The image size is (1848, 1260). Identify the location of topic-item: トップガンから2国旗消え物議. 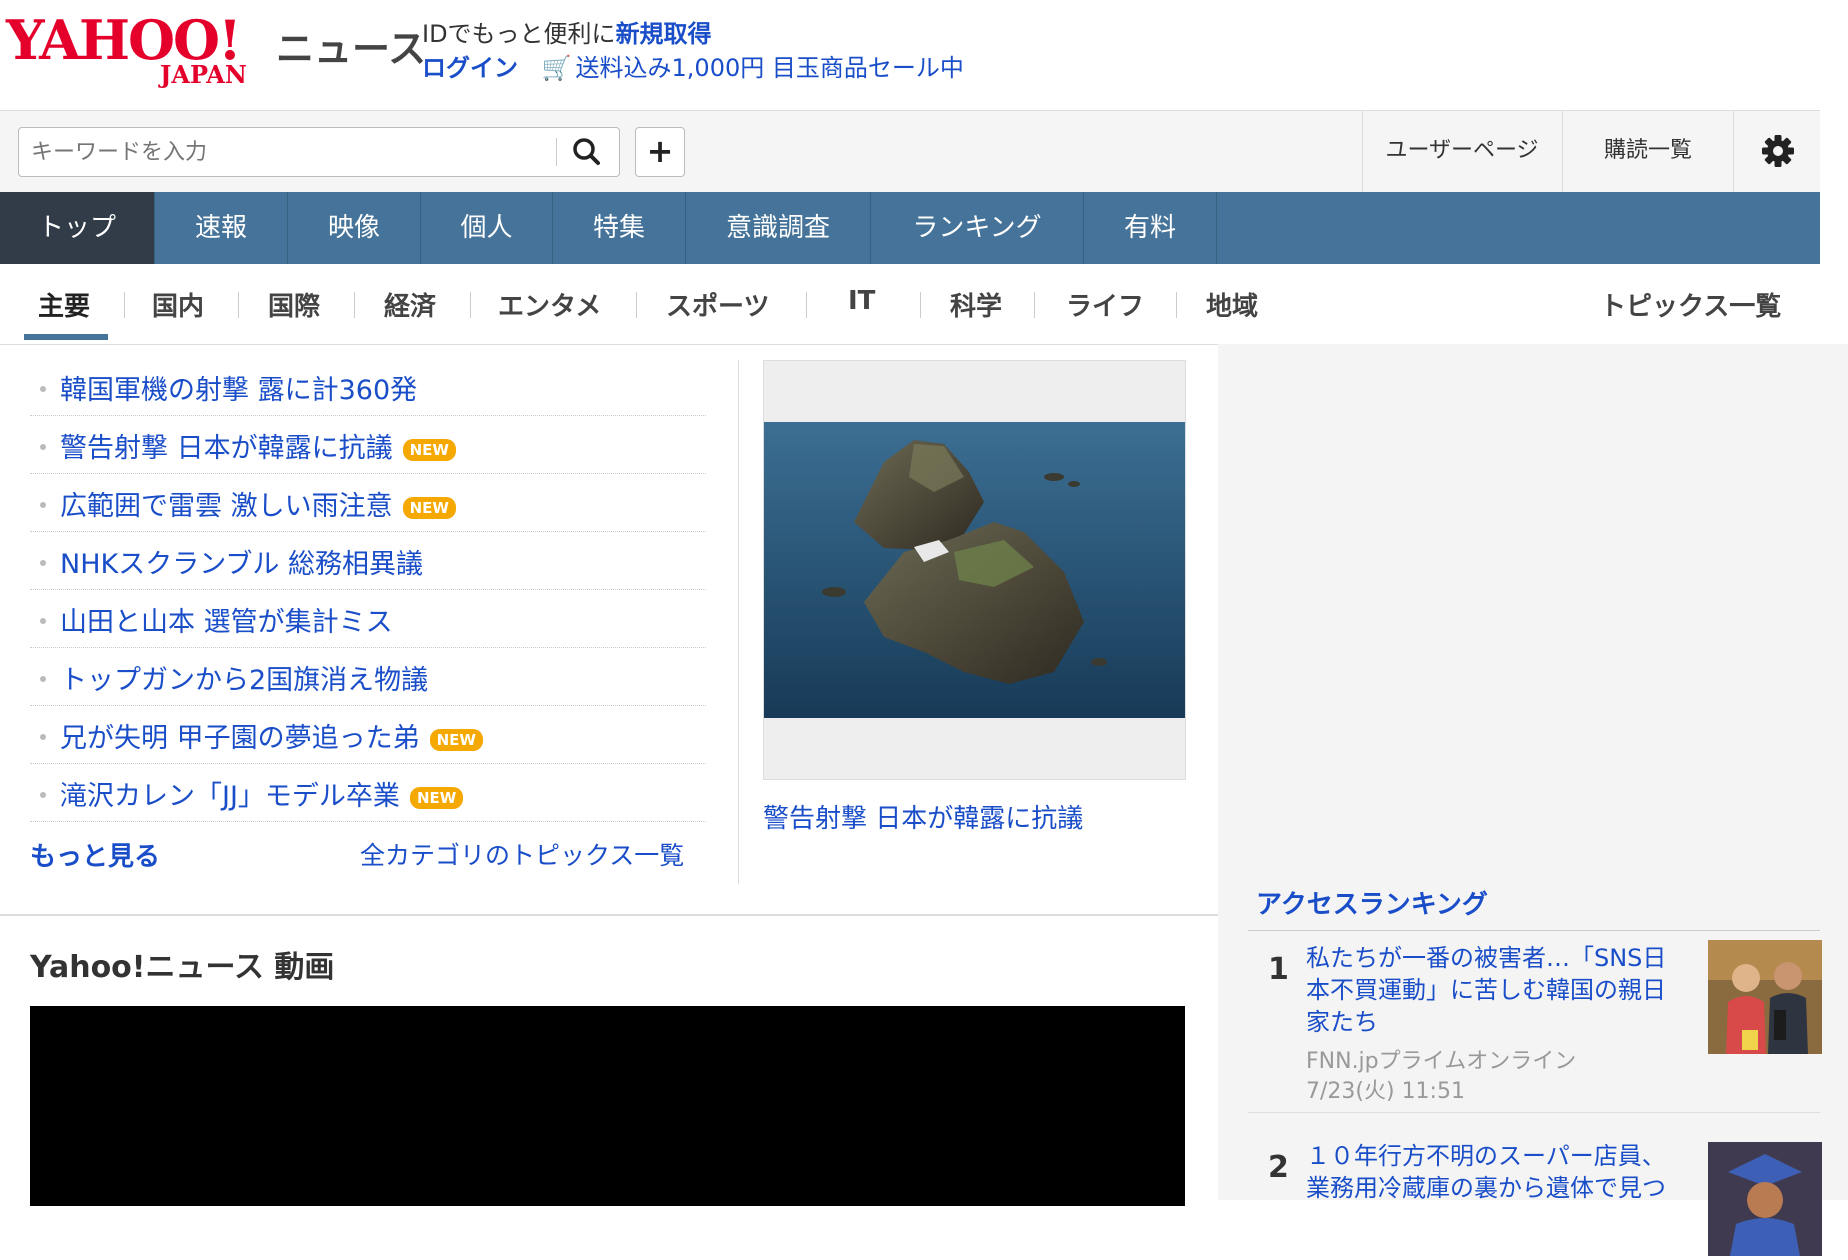
(368, 677).